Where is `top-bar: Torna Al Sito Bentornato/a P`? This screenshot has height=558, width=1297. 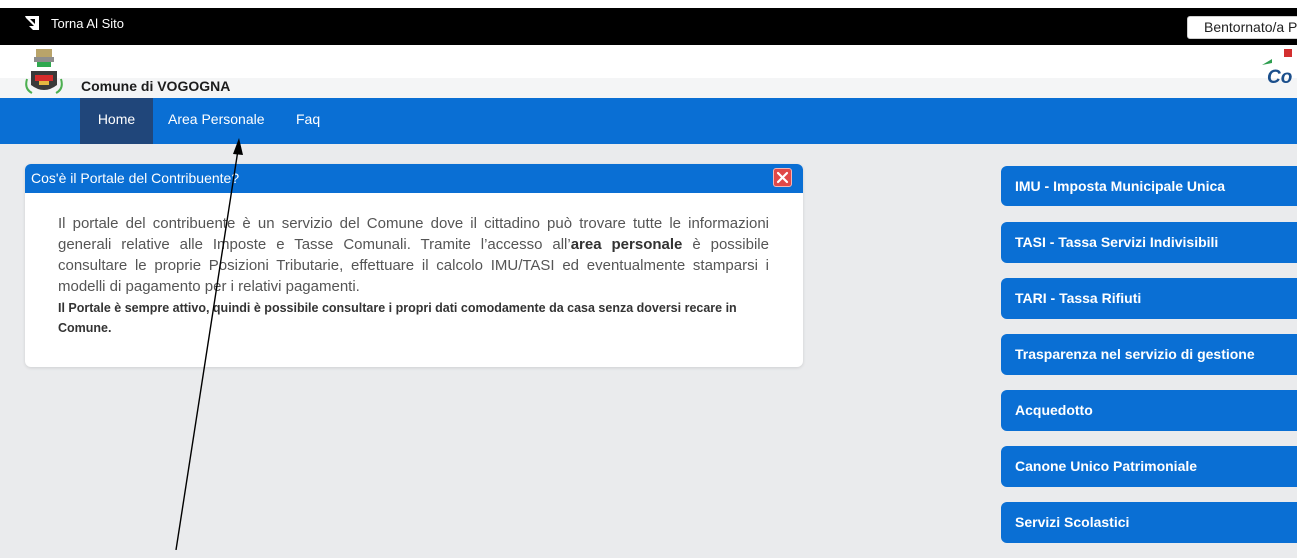 top-bar: Torna Al Sito Bentornato/a P is located at coordinates (648, 26).